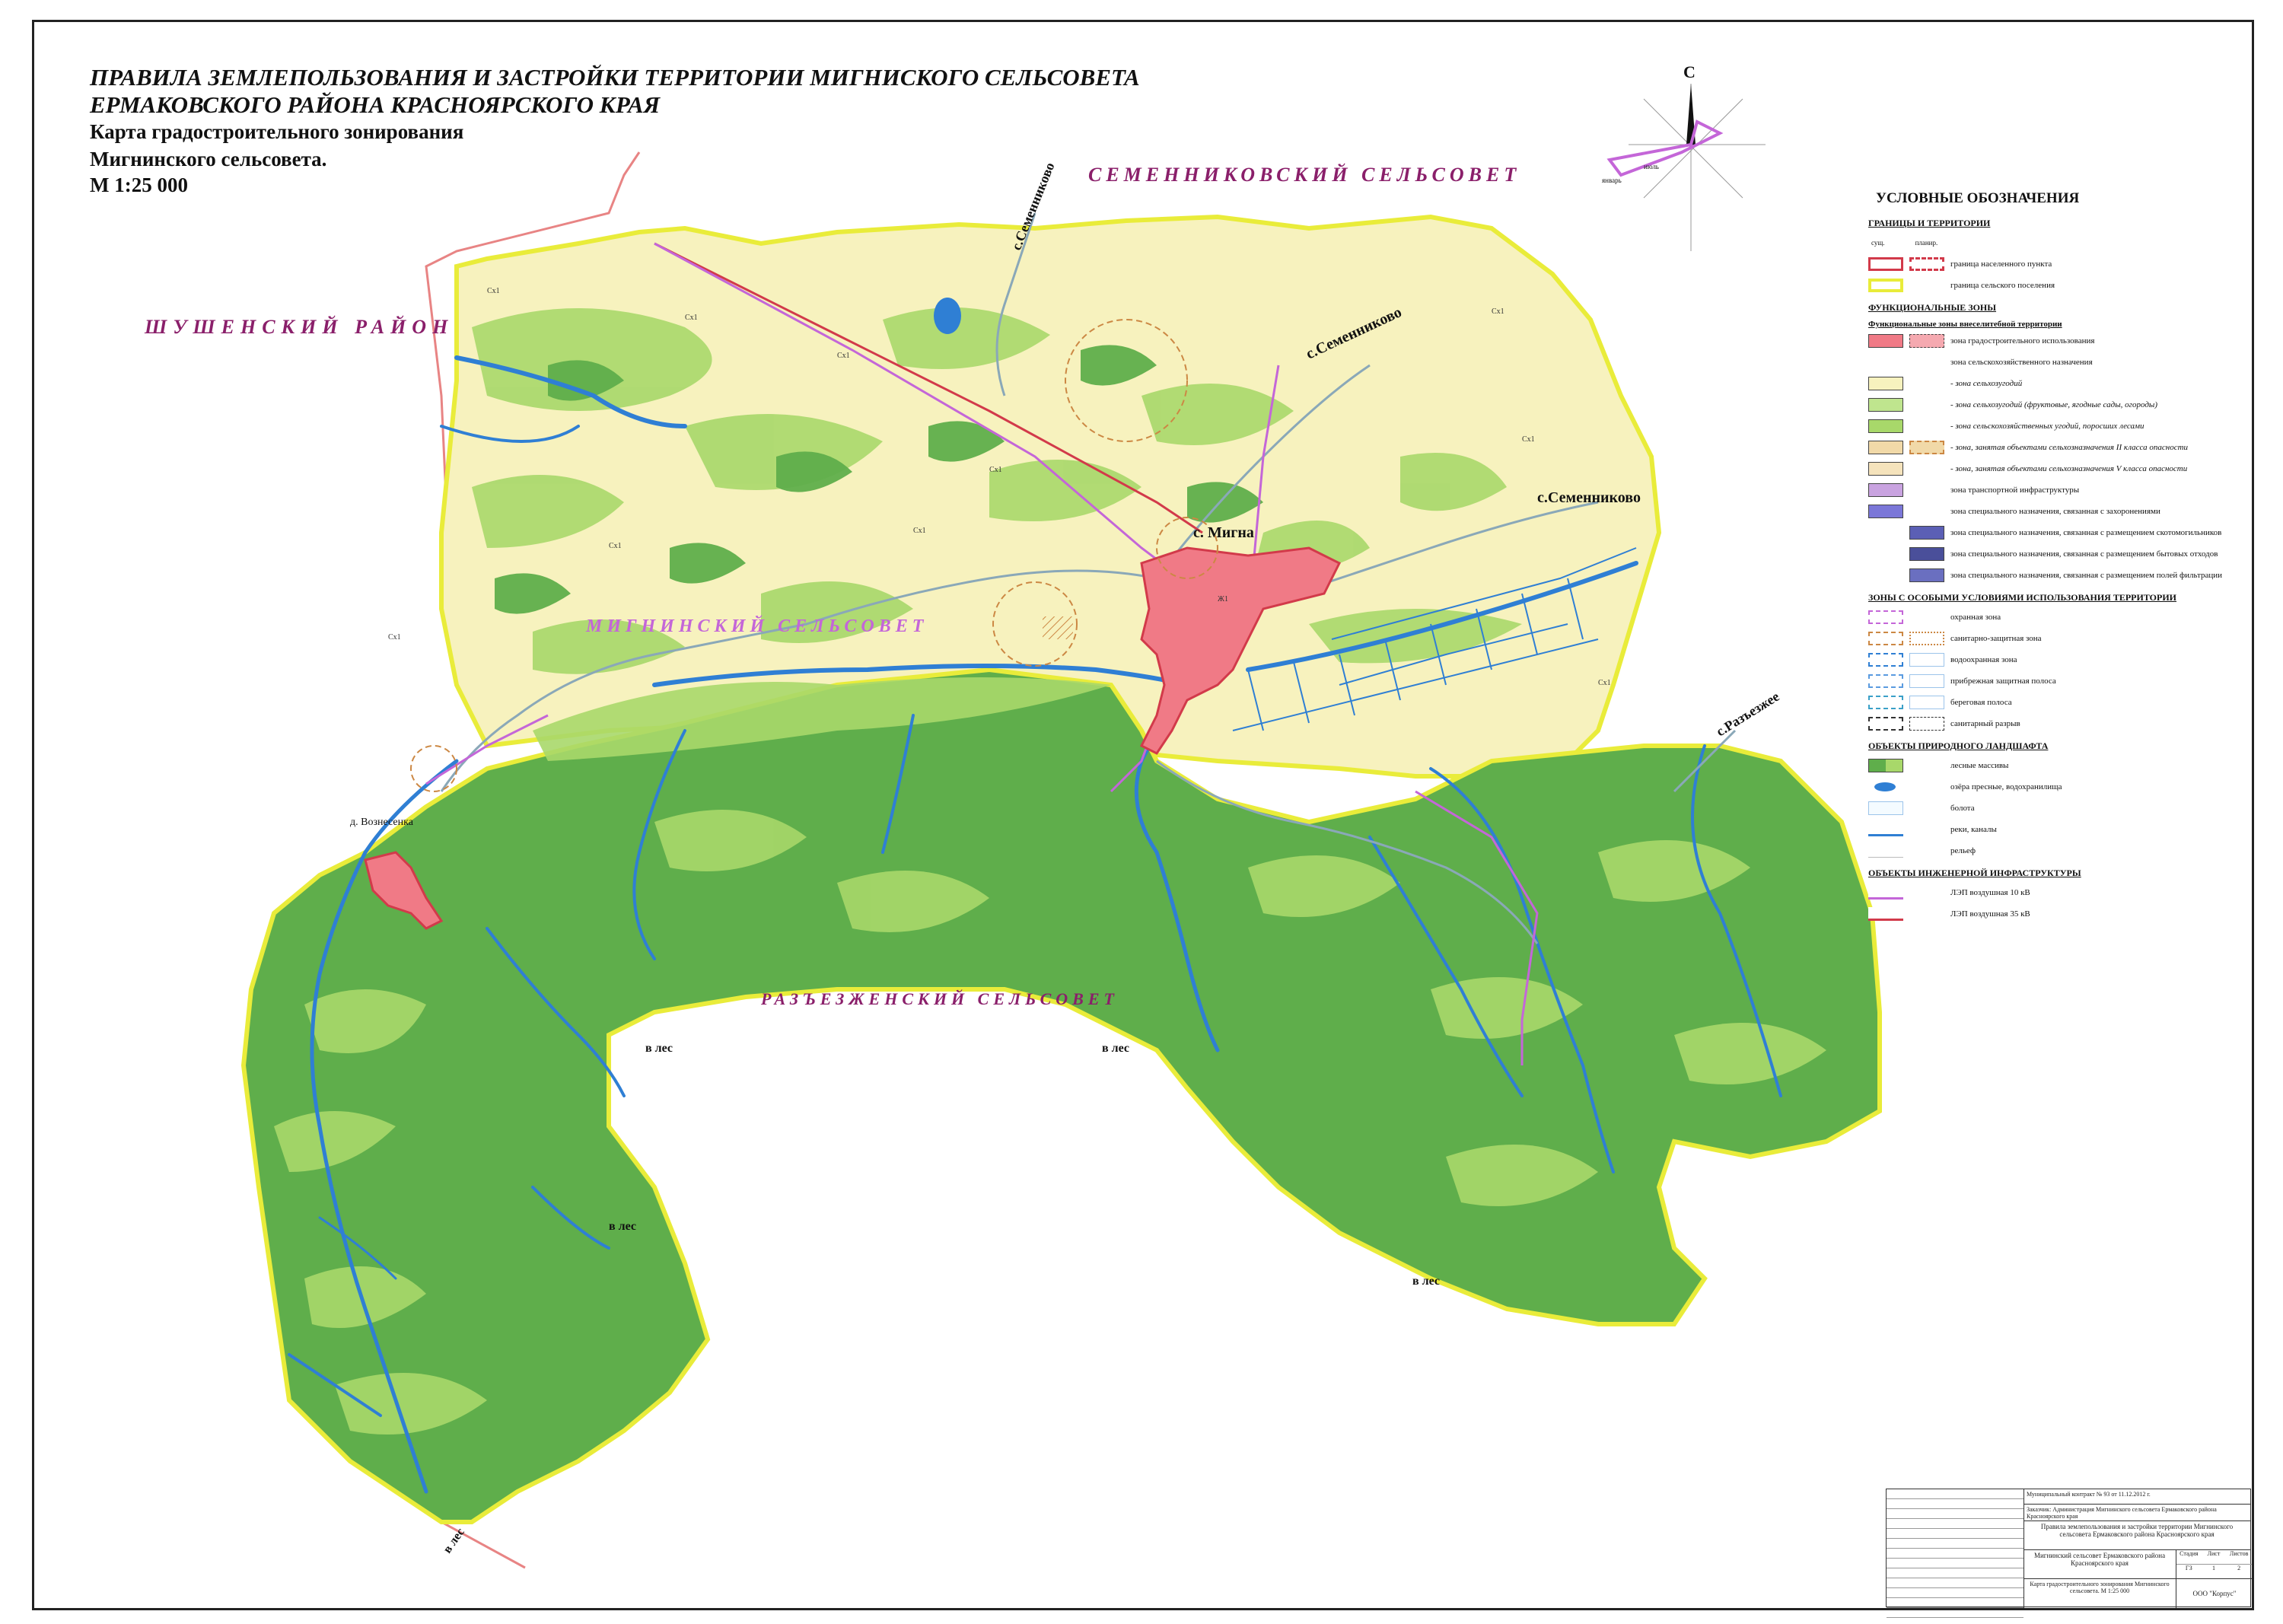 This screenshot has height=1624, width=2283. Describe the element at coordinates (1956, 1553) in the screenshot. I see `title-block-signatures` at that location.